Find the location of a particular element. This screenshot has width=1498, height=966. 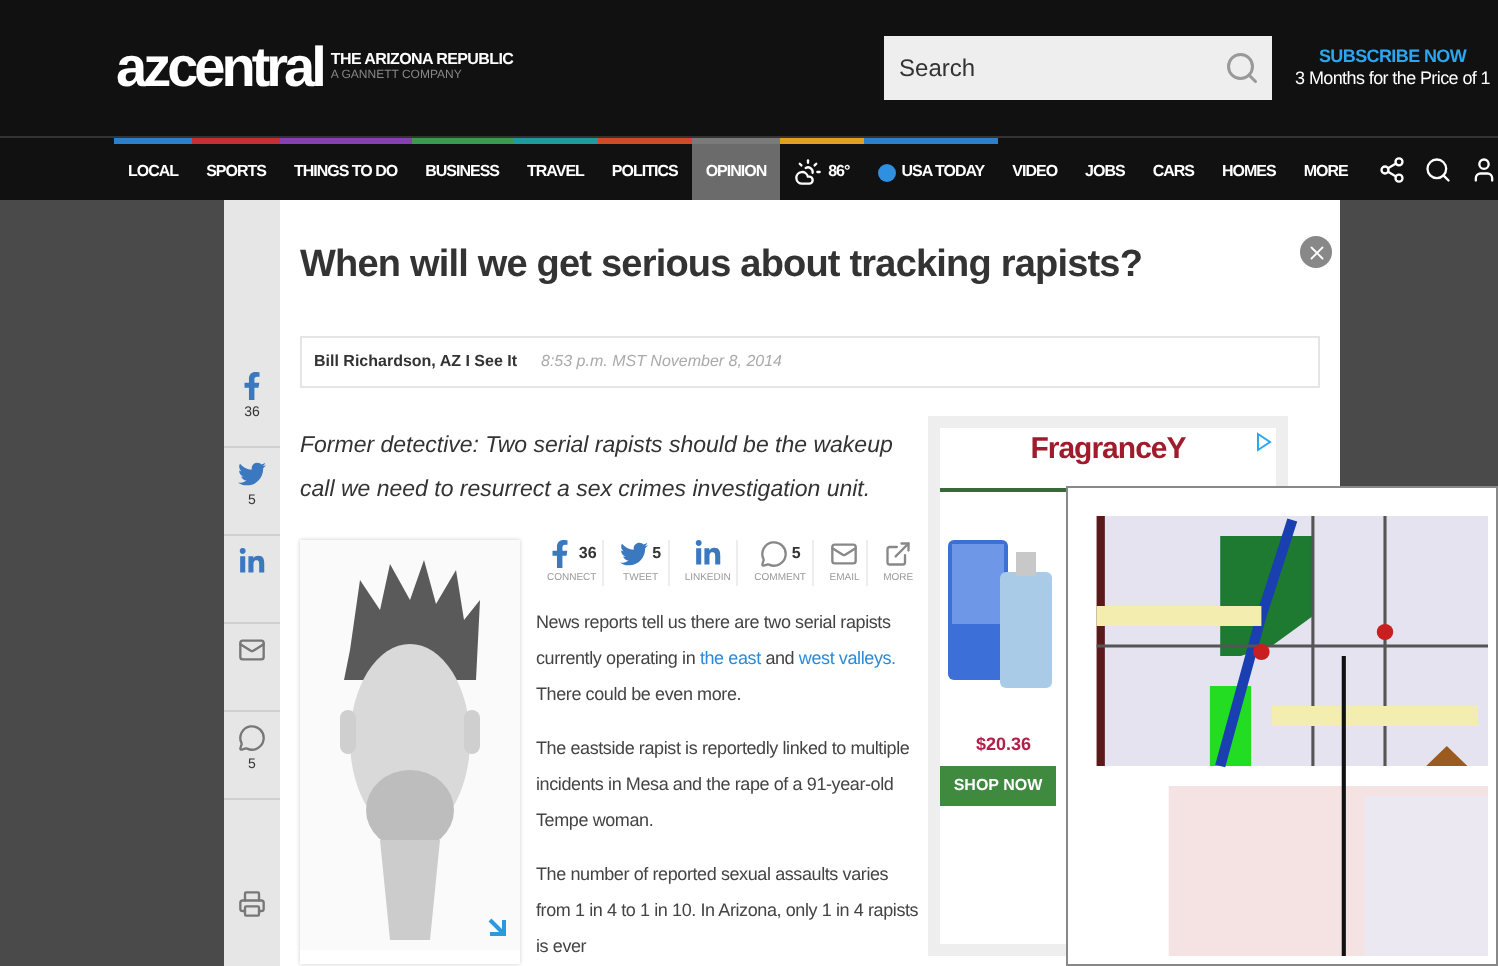

article-paragraph: News reports tell us there are two serial rapists currently operating in the east and west valleys. There could be even more. is located at coordinates (717, 659).